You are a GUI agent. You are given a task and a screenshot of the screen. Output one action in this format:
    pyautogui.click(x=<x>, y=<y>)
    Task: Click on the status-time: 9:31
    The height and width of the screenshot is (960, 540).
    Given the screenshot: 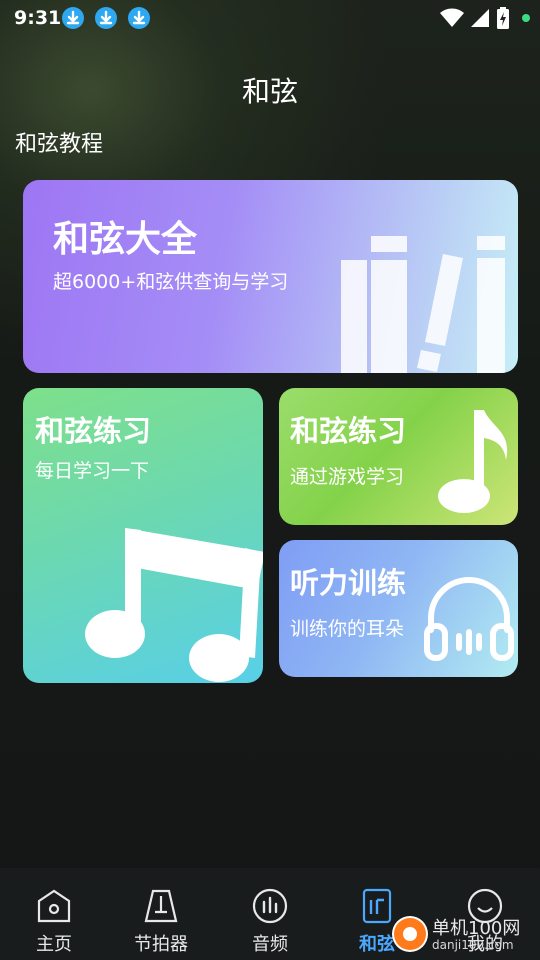 What is the action you would take?
    pyautogui.click(x=38, y=18)
    